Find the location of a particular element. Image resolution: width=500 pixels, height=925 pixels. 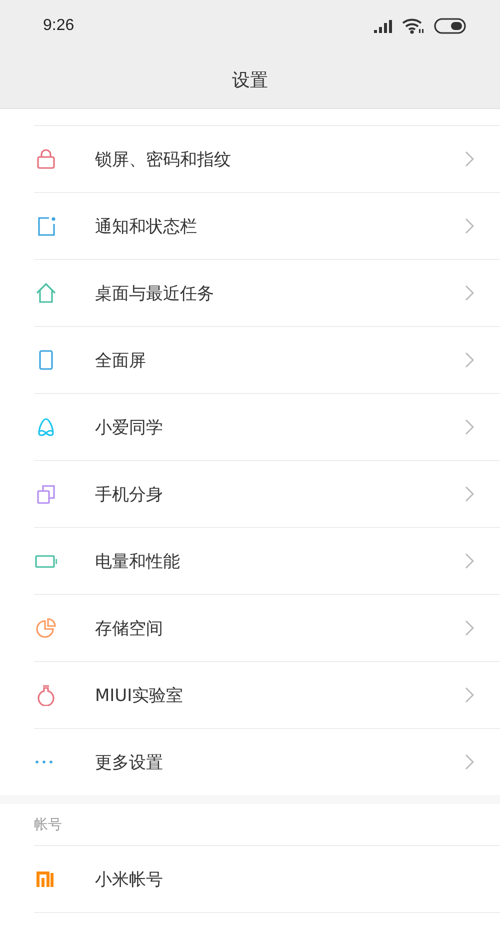

settings-item: 小爱同学 is located at coordinates (267, 426).